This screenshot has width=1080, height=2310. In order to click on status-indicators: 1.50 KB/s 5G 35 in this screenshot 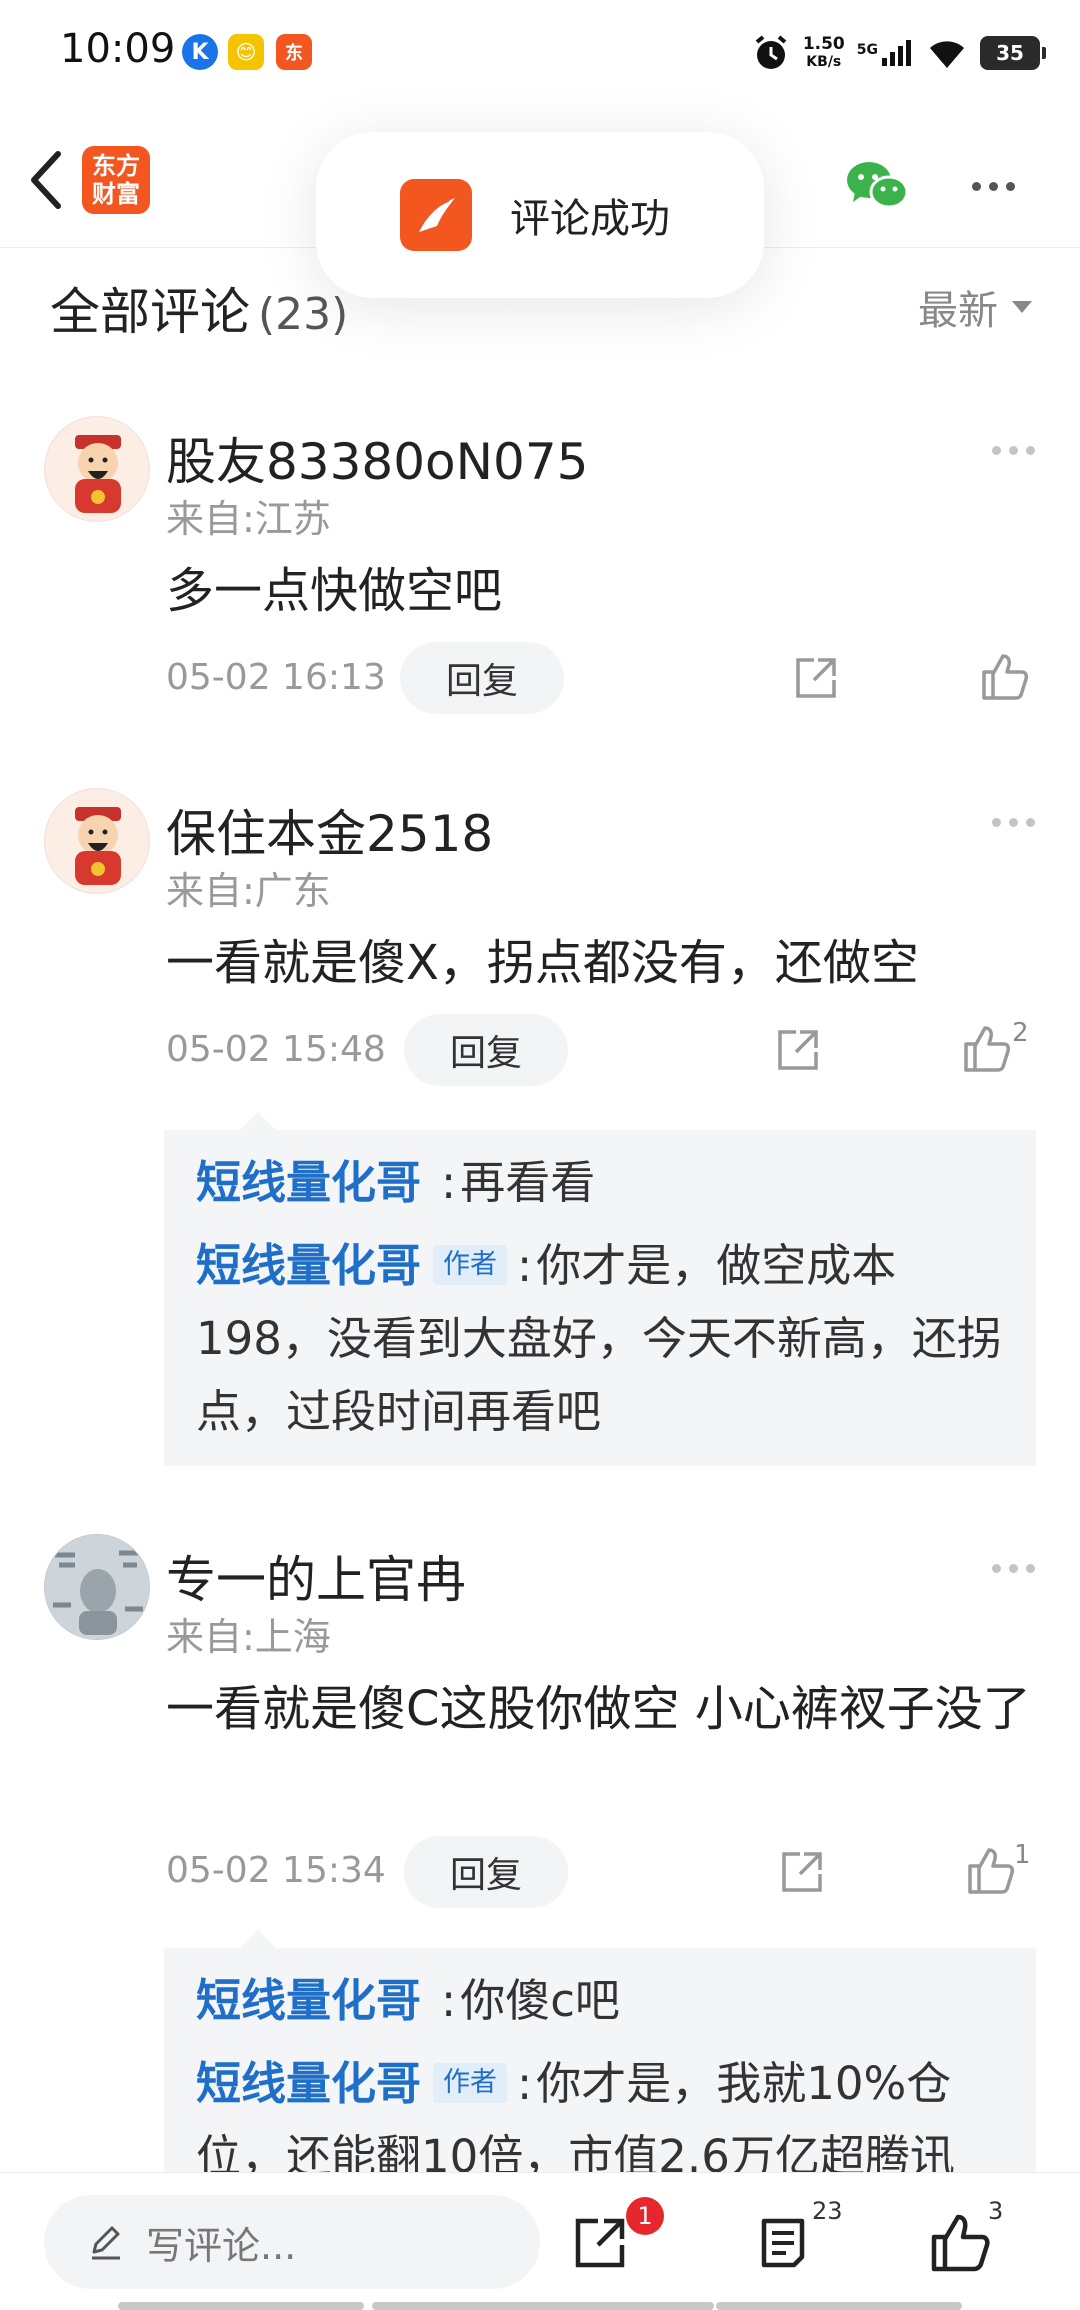, I will do `click(898, 53)`.